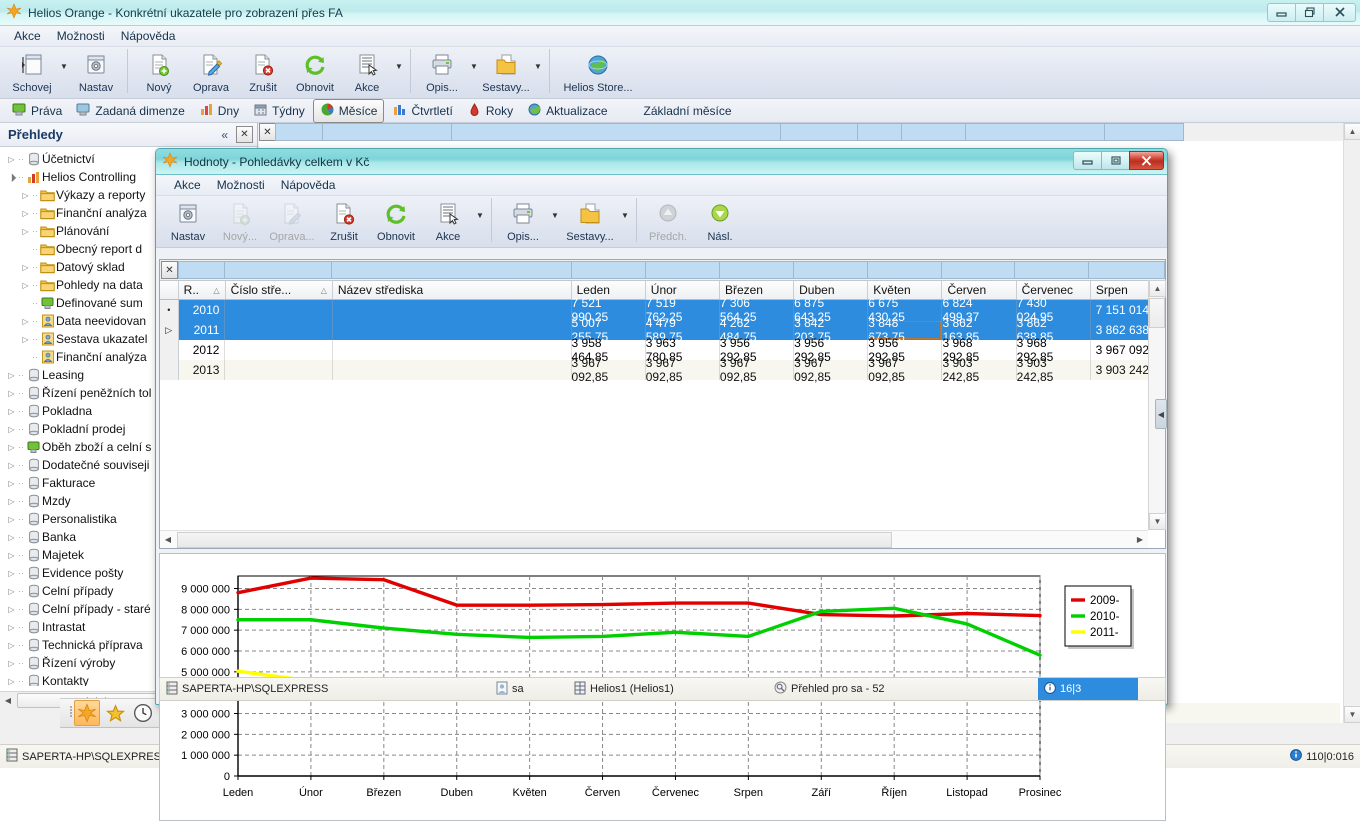 The height and width of the screenshot is (823, 1360). Describe the element at coordinates (668, 221) in the screenshot. I see `dialog-button-predchozi: Předch.` at that location.